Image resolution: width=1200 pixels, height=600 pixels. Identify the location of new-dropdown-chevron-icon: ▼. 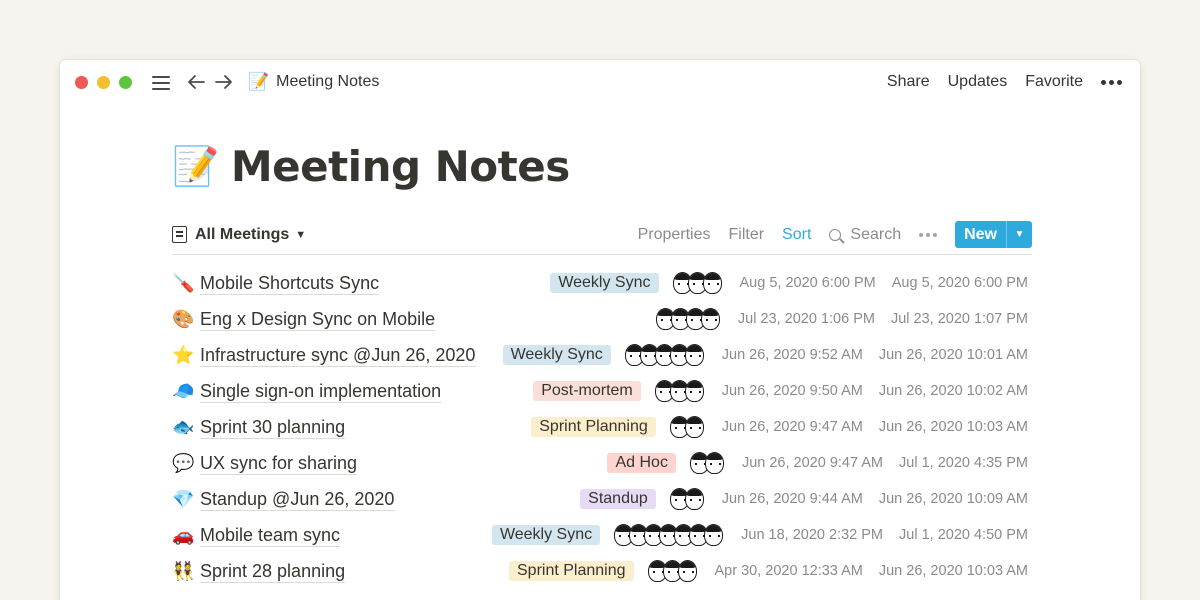
(1019, 234).